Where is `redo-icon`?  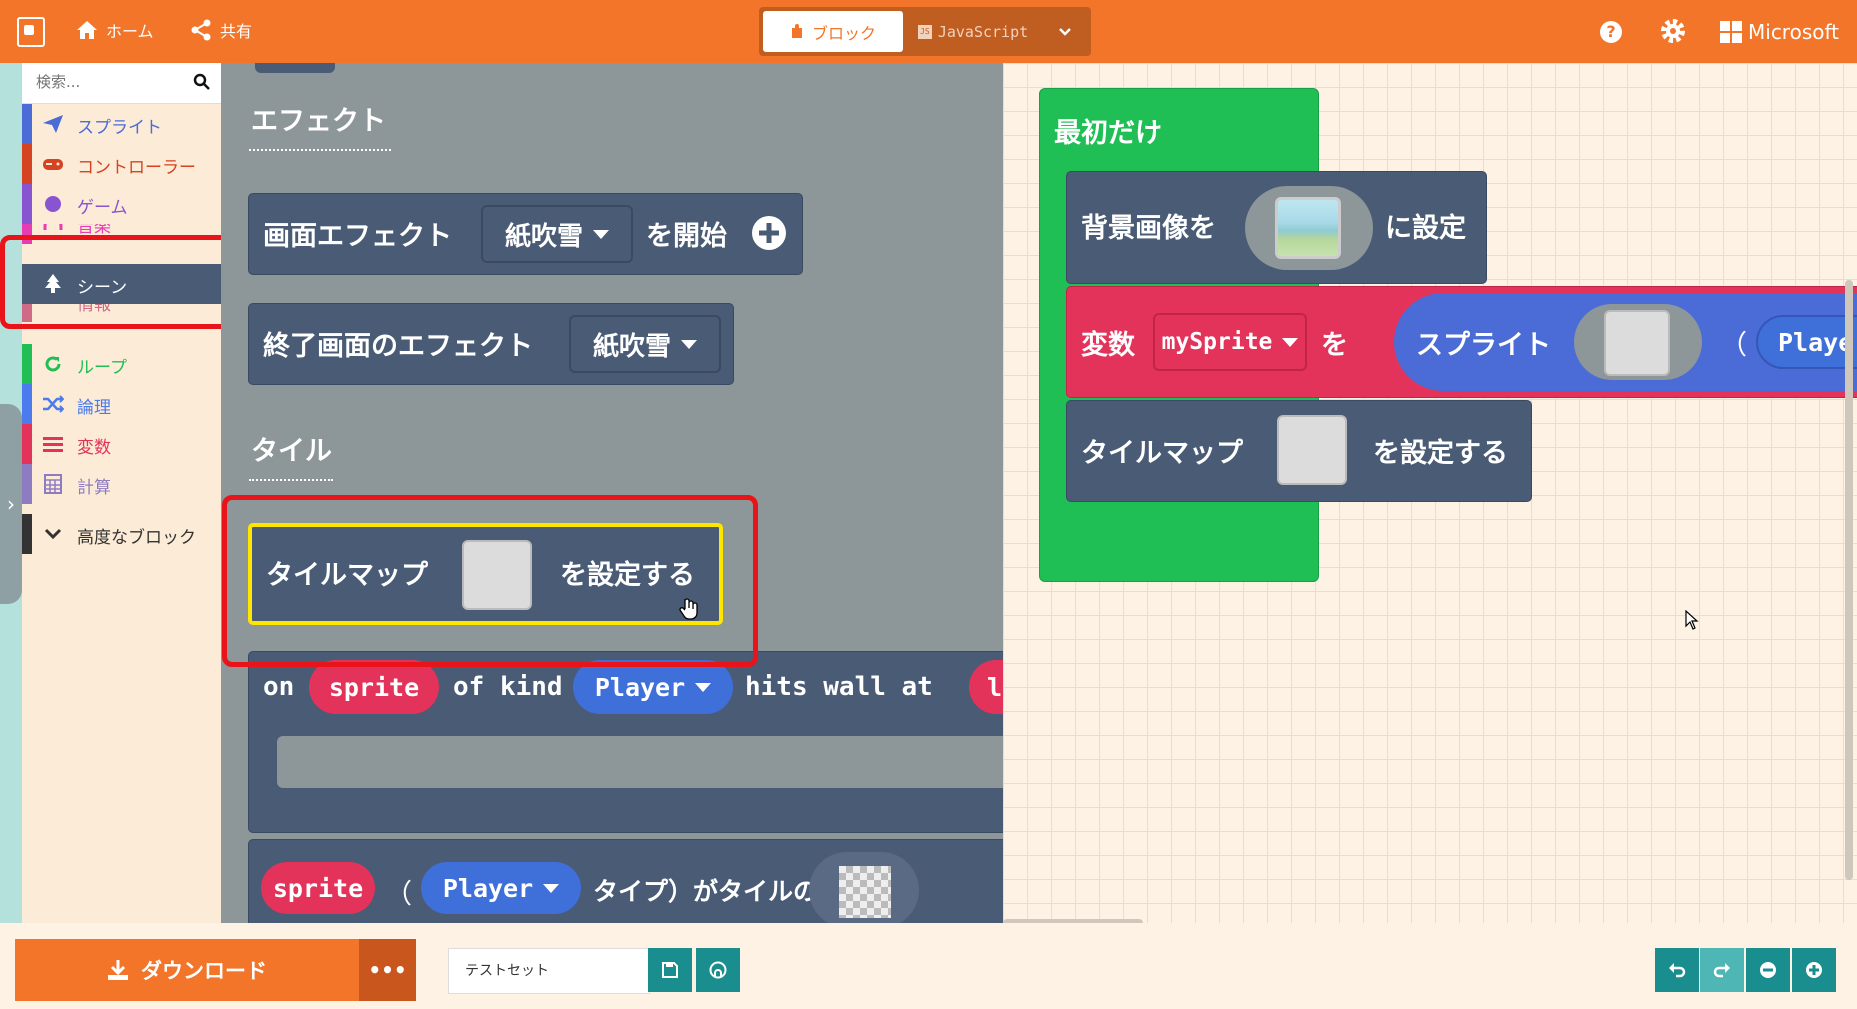
redo-icon is located at coordinates (1721, 970).